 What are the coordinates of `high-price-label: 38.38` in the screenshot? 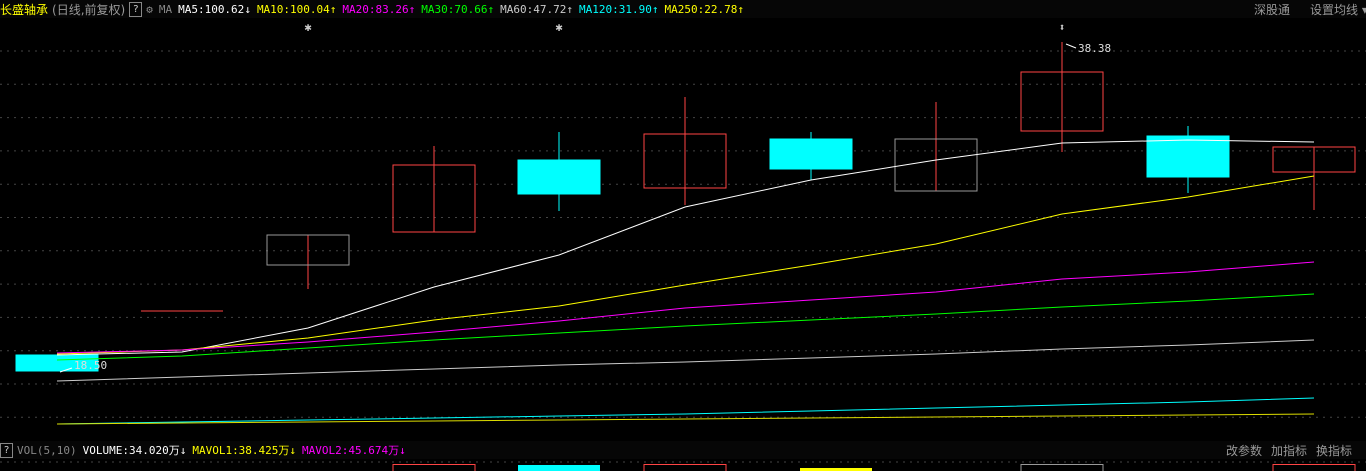 It's located at (1094, 48).